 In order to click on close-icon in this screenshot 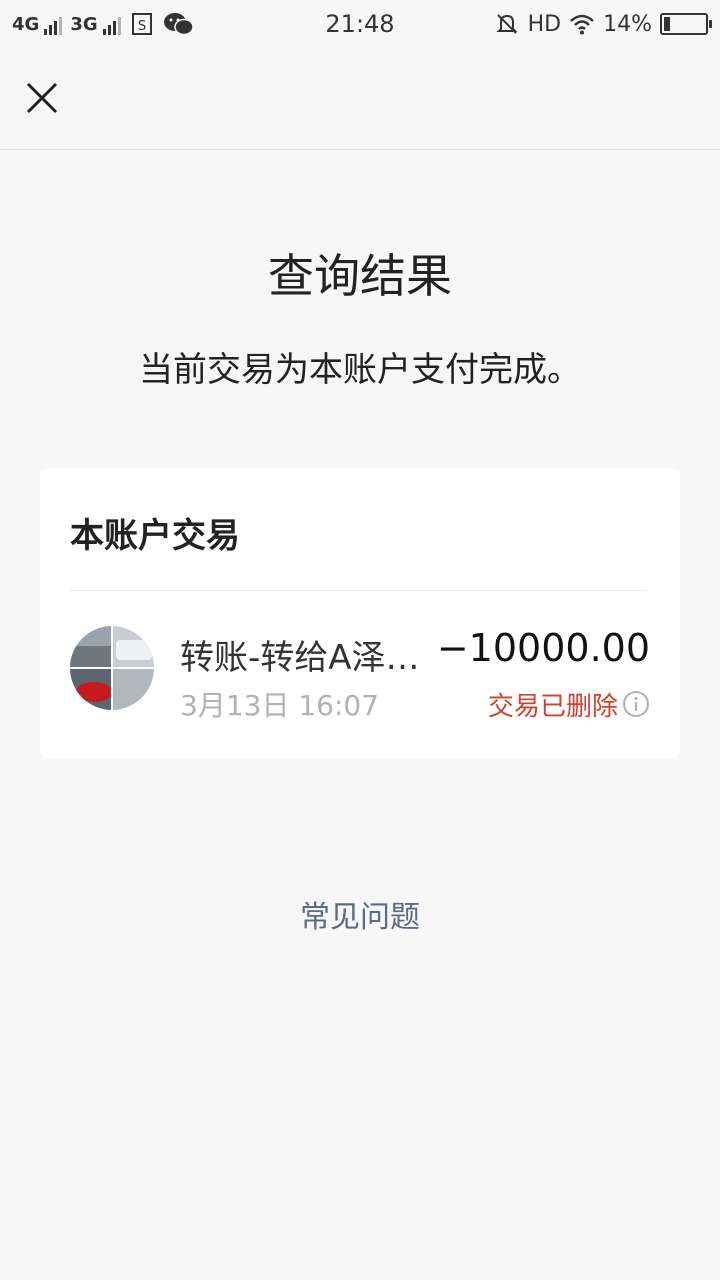, I will do `click(42, 98)`.